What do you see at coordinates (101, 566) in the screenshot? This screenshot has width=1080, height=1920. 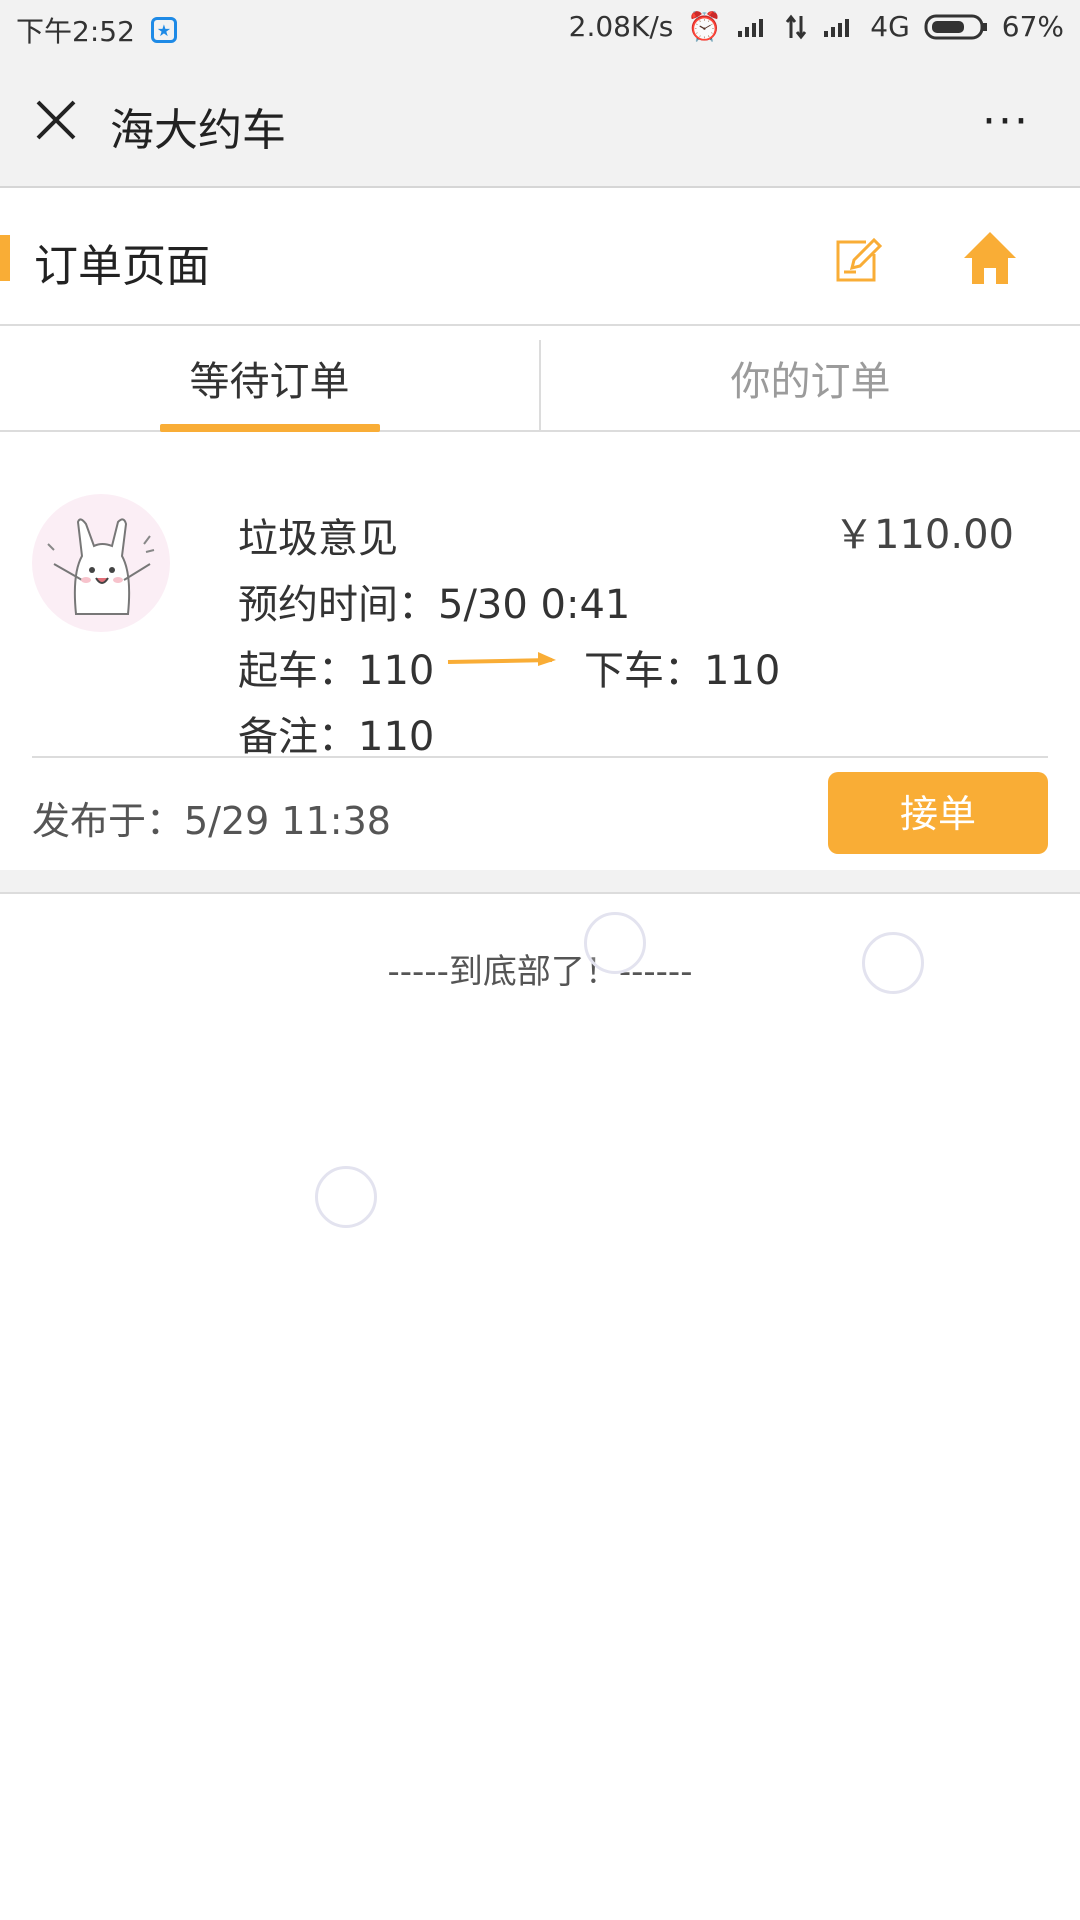 I see `bunny-avatar-icon` at bounding box center [101, 566].